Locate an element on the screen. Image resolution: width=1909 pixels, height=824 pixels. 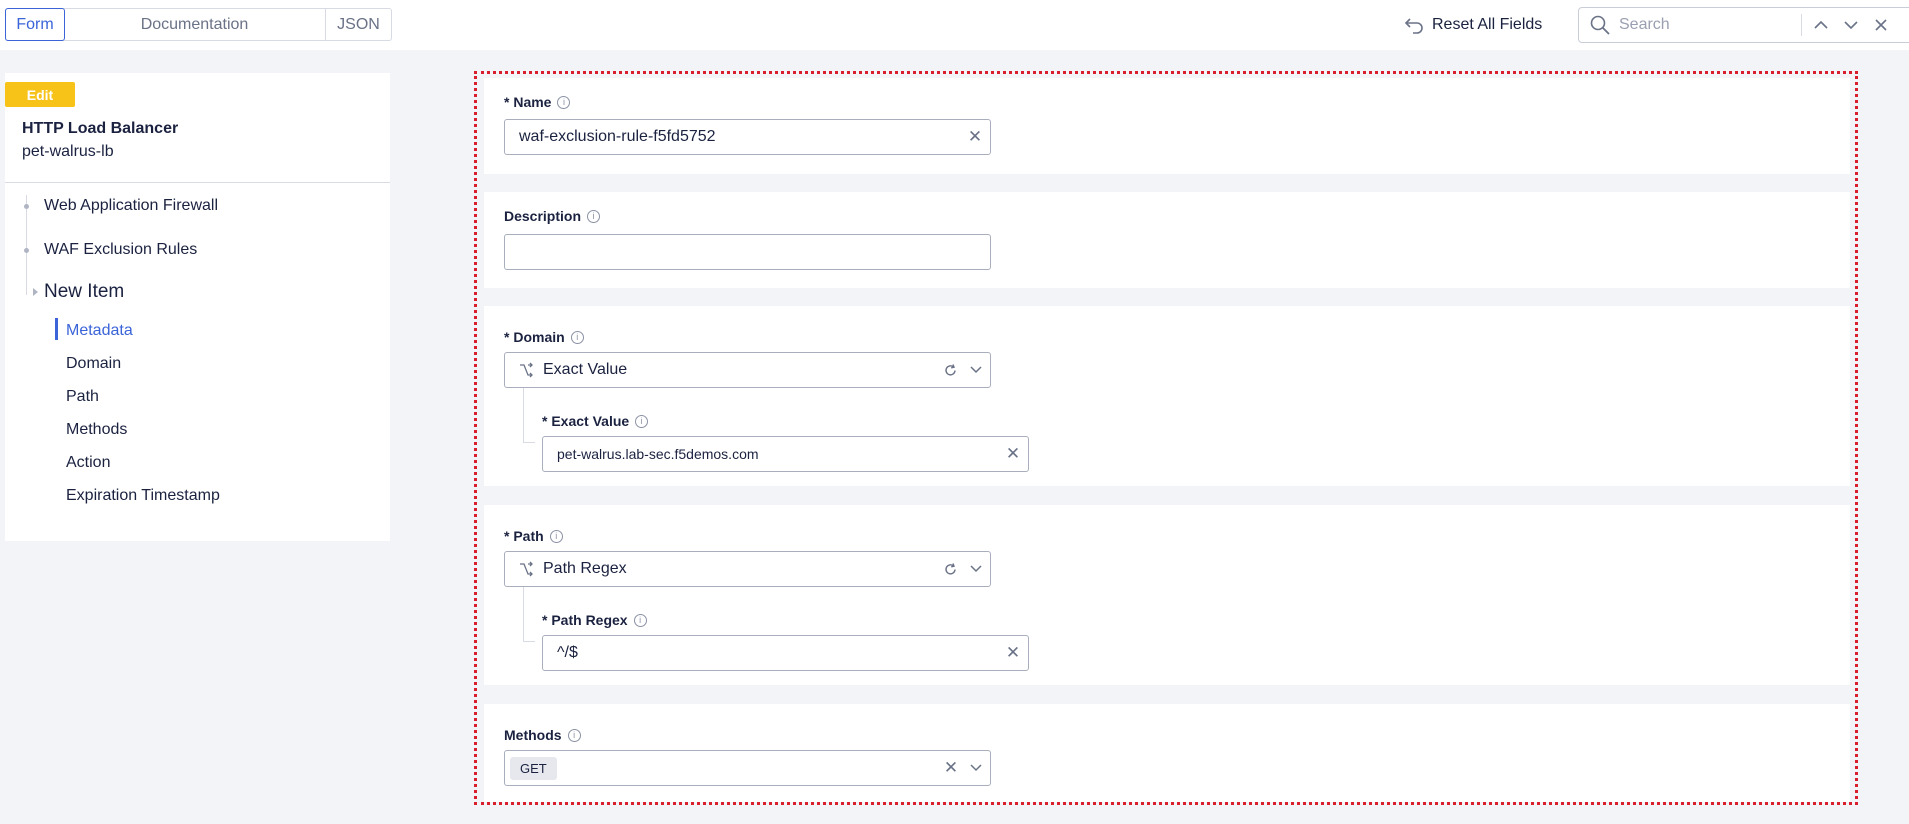
path-regex-value: ^/$ is located at coordinates (567, 652).